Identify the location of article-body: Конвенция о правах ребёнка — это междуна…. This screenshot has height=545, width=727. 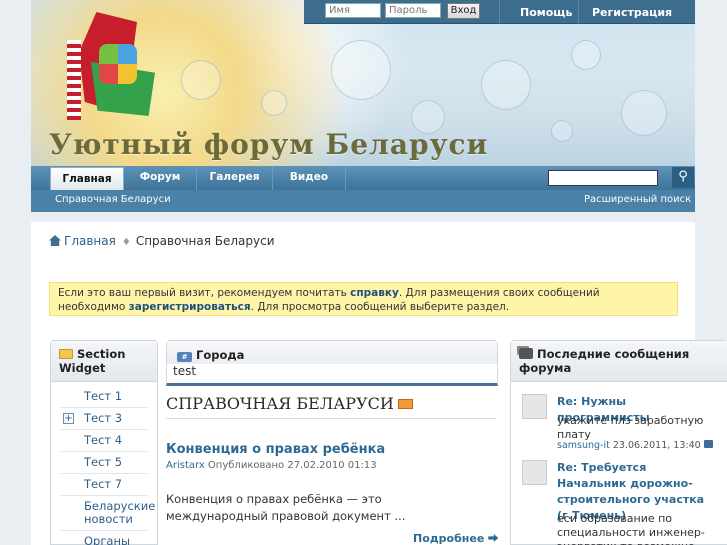
(286, 507).